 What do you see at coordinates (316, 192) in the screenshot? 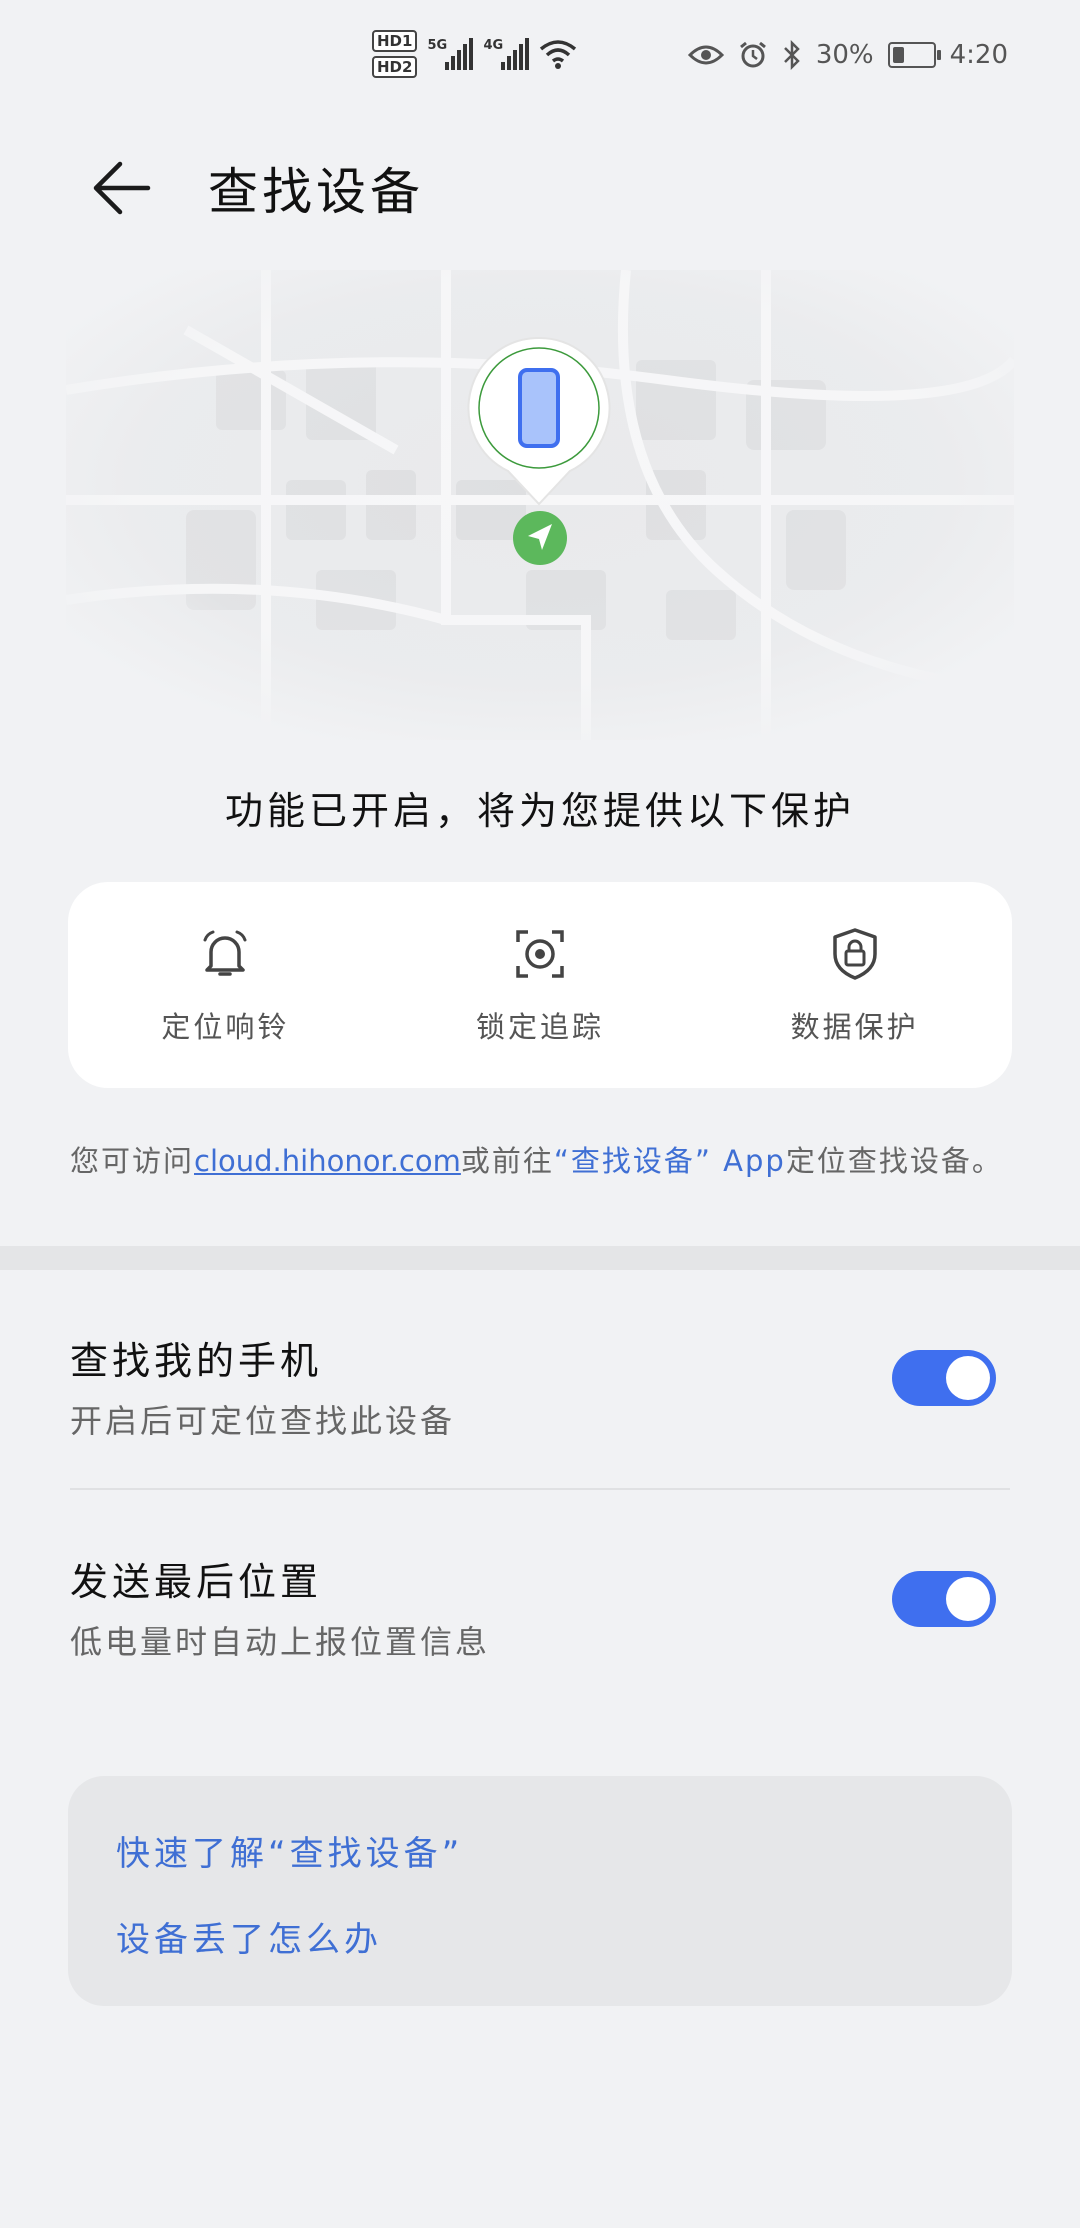
I see `page-title: 查找设备` at bounding box center [316, 192].